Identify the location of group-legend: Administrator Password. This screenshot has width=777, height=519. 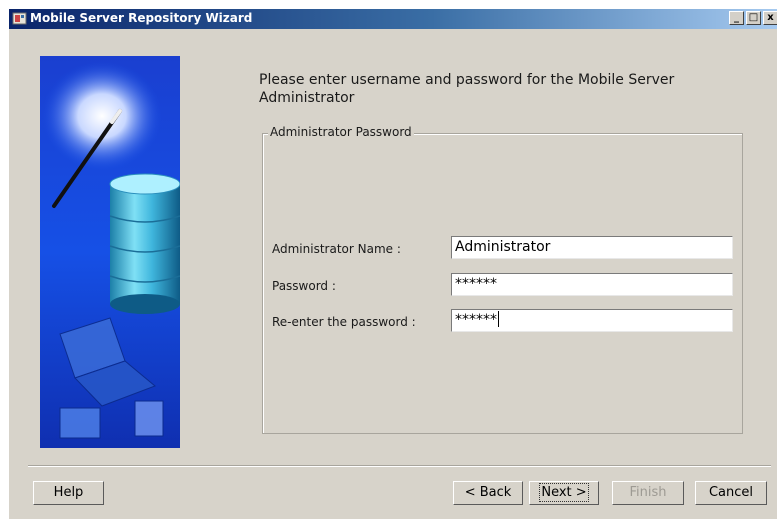
(341, 132).